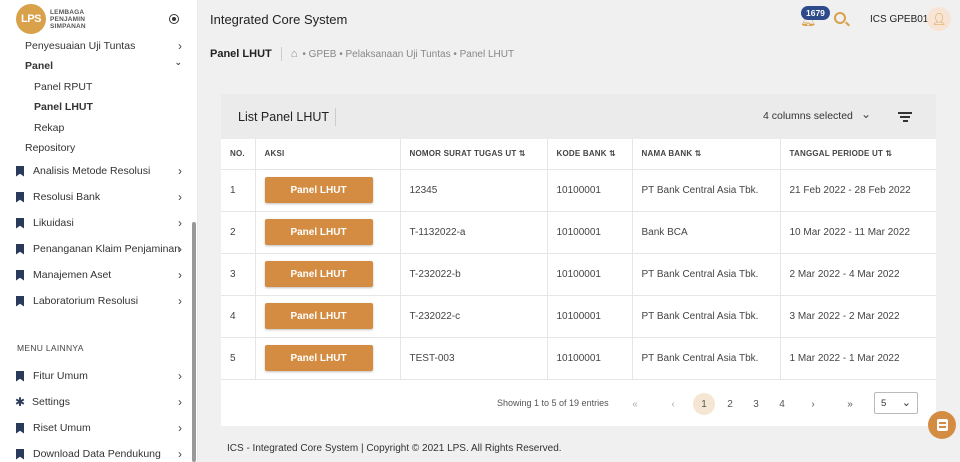 Image resolution: width=960 pixels, height=462 pixels. Describe the element at coordinates (97, 275) in the screenshot. I see `sidebar-item-manajemen-aset: Manajemen Aset ›` at that location.